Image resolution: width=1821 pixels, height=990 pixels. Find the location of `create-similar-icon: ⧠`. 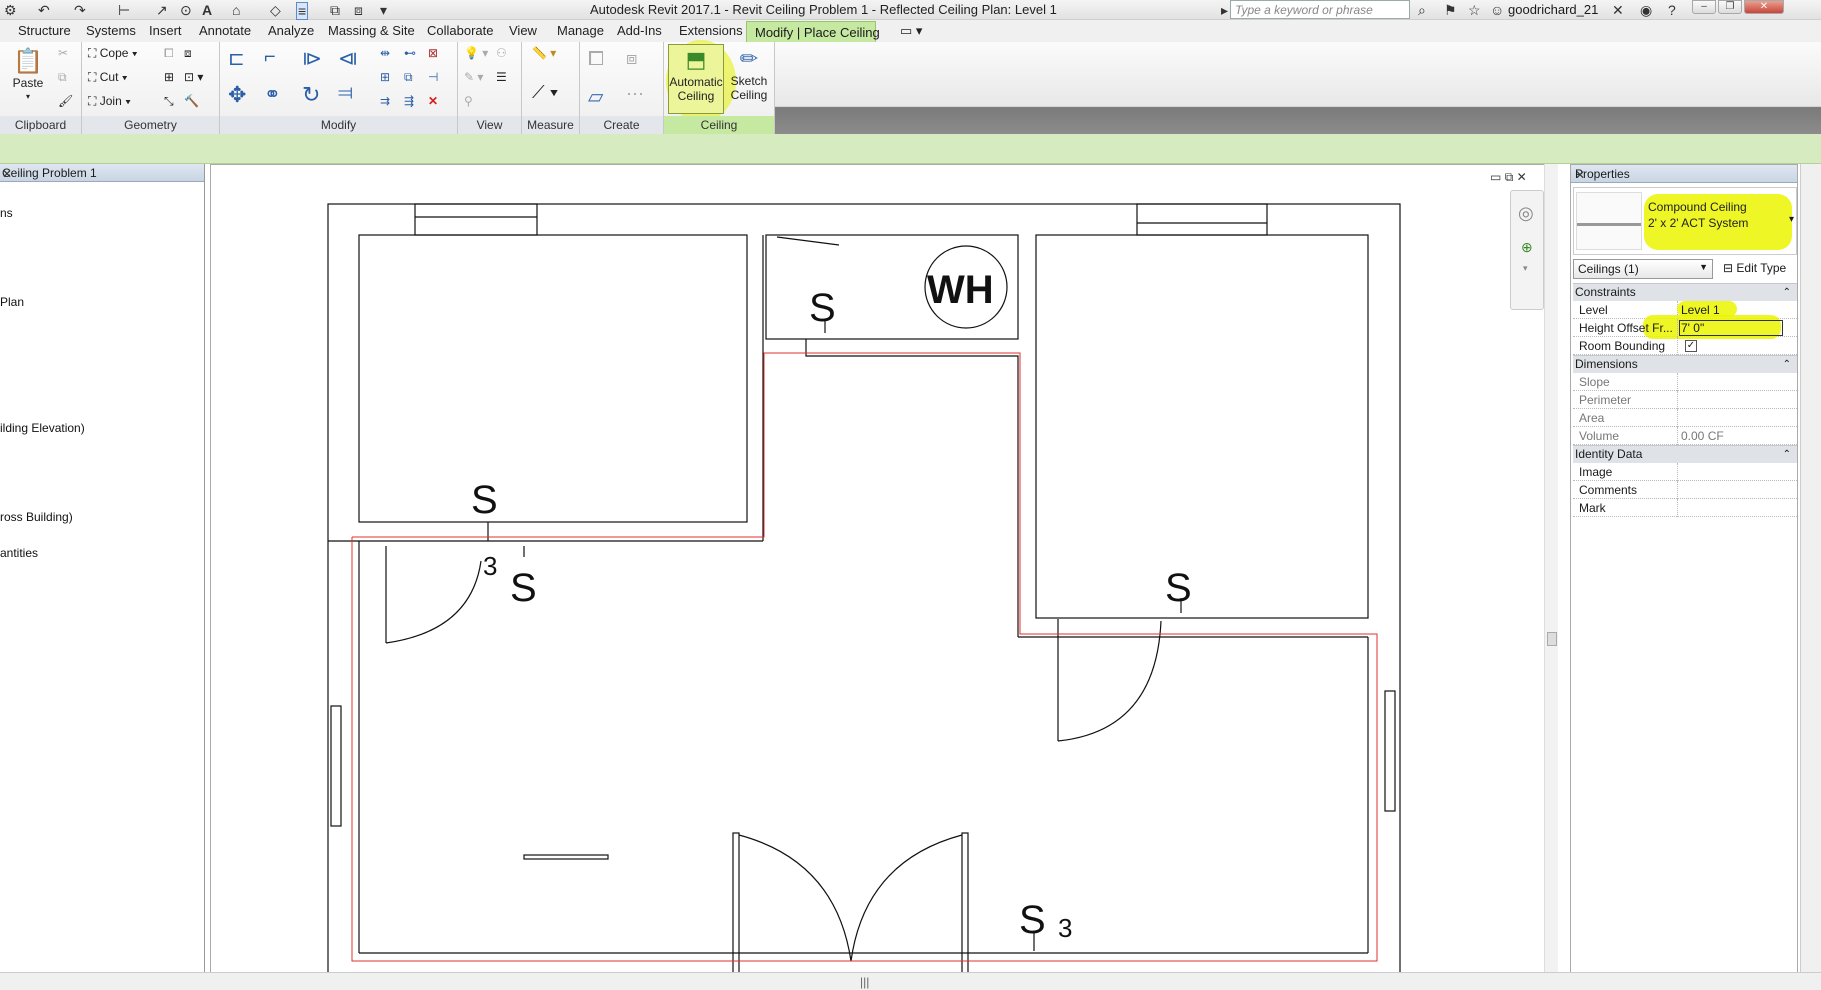

create-similar-icon: ⧠ is located at coordinates (596, 59).